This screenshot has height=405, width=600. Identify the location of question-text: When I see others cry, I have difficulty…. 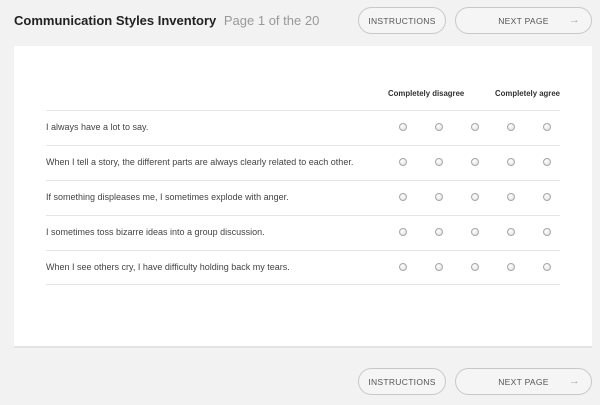
(168, 267).